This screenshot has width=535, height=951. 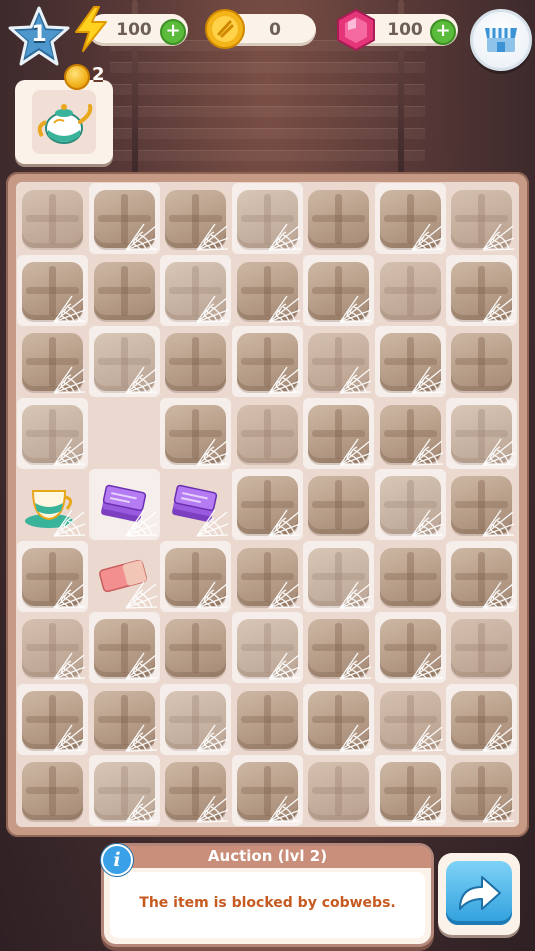 I want to click on curved-arrow-icon, so click(x=480, y=893).